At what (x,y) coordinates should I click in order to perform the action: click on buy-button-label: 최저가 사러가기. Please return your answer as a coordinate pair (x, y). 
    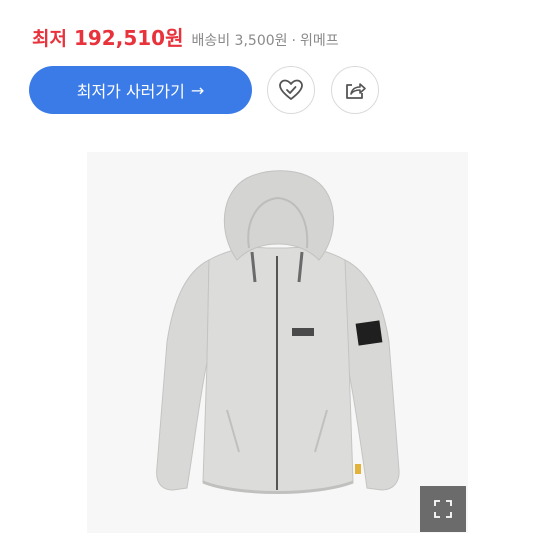
    Looking at the image, I should click on (130, 91).